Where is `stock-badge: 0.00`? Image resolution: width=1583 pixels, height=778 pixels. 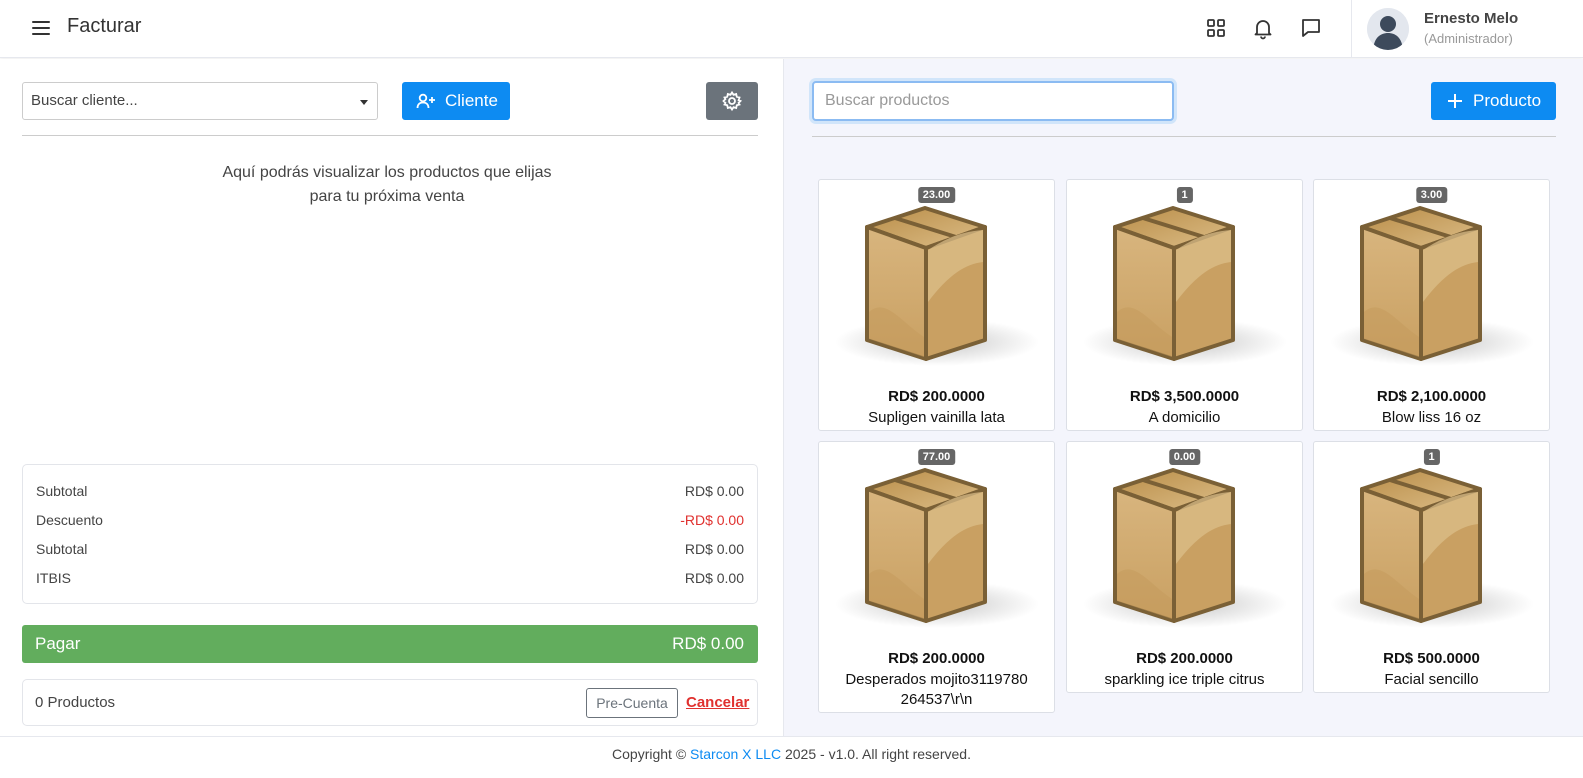 stock-badge: 0.00 is located at coordinates (1184, 457).